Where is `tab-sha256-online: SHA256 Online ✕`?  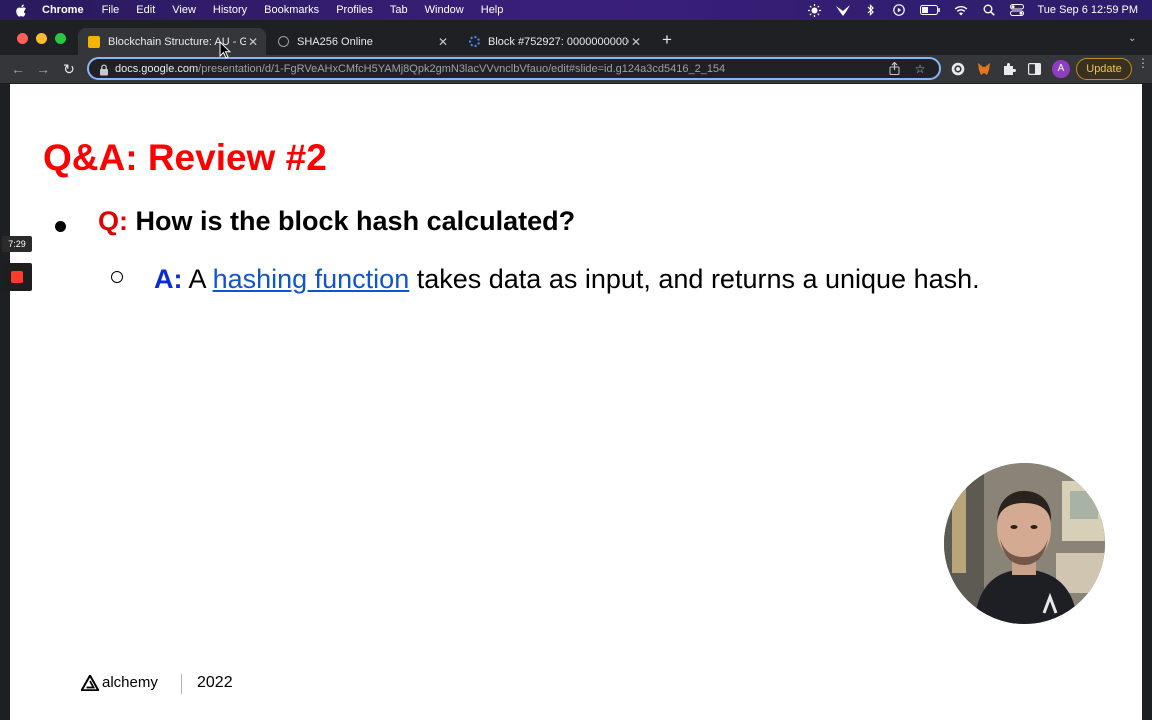
tab-sha256-online: SHA256 Online ✕ is located at coordinates (362, 41).